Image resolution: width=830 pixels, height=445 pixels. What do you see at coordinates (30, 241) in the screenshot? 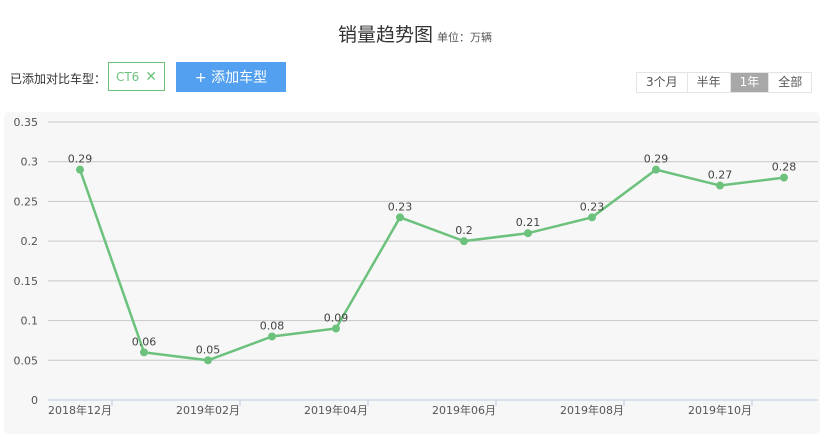
I see `y-tick-label: 0.2` at bounding box center [30, 241].